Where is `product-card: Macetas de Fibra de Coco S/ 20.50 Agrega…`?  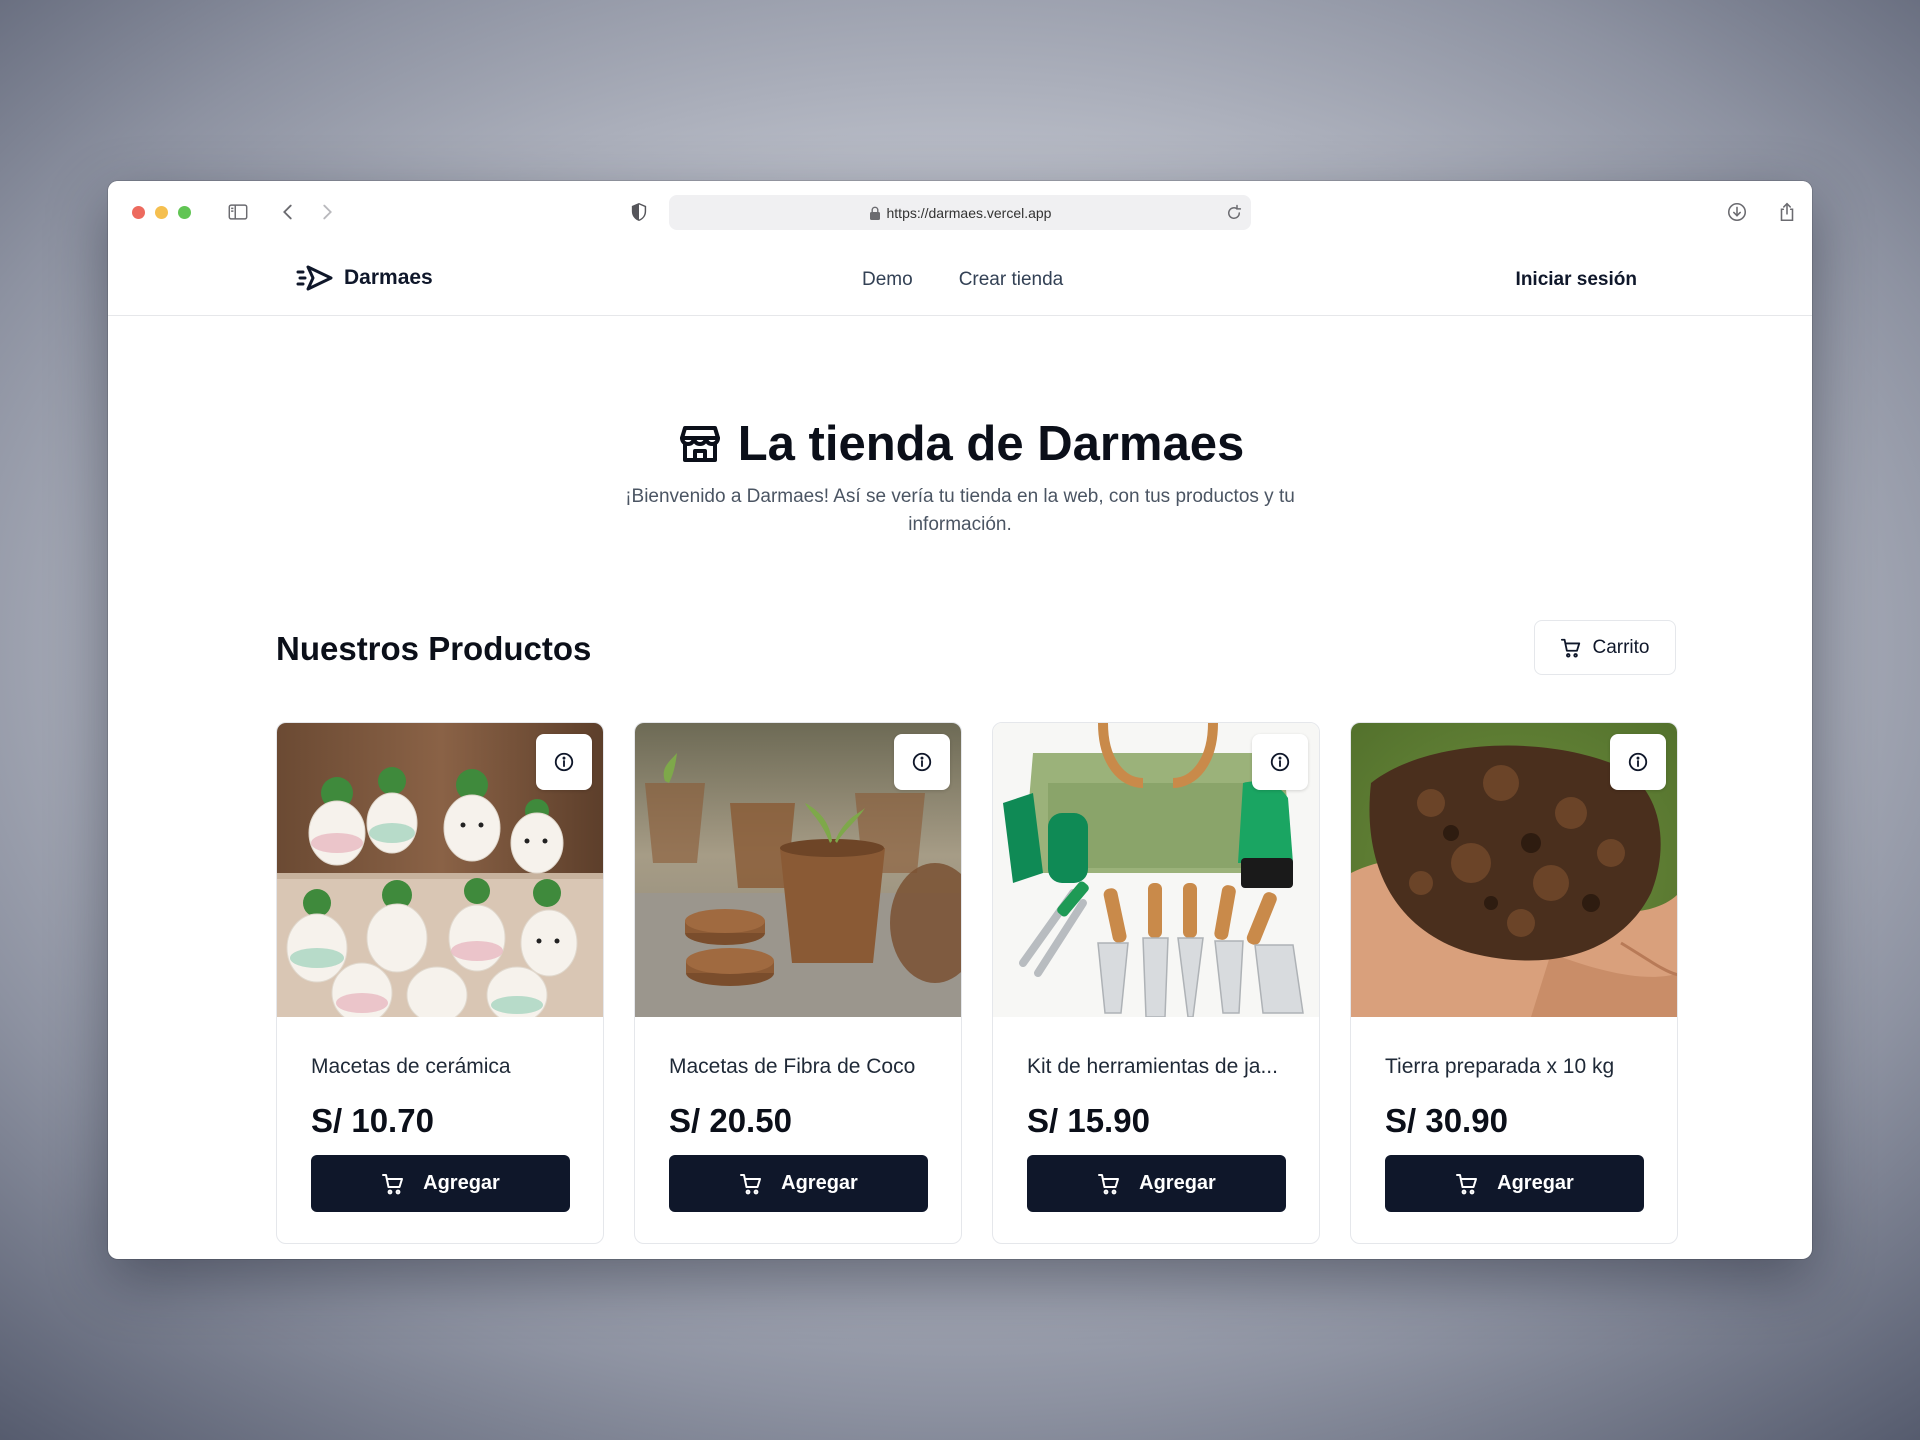 product-card: Macetas de Fibra de Coco S/ 20.50 Agrega… is located at coordinates (798, 983).